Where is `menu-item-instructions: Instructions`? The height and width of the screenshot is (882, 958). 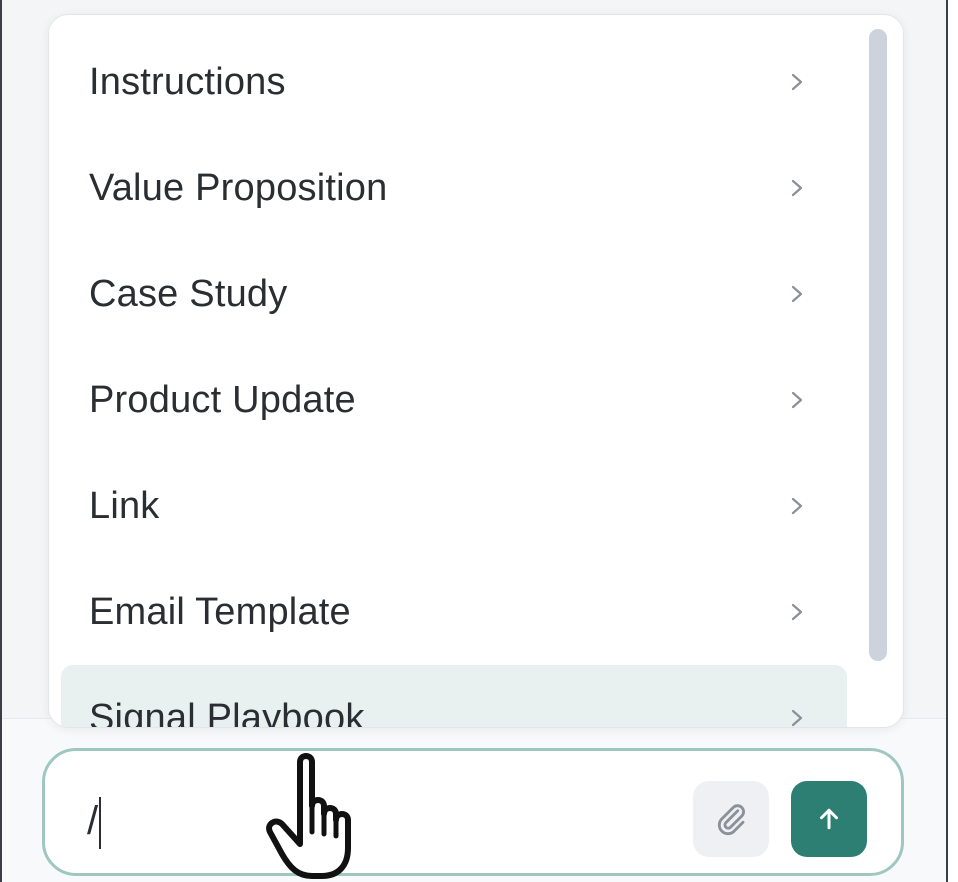 menu-item-instructions: Instructions is located at coordinates (449, 82).